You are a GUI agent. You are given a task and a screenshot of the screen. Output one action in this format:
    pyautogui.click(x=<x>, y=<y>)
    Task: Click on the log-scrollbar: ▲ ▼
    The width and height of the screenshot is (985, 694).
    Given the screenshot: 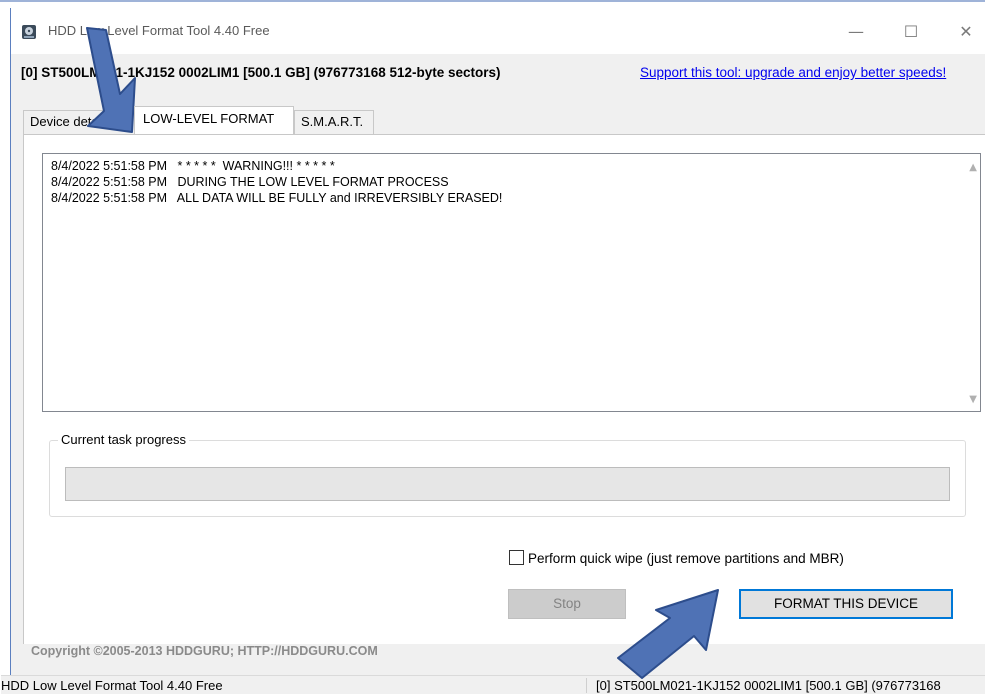 What is the action you would take?
    pyautogui.click(x=971, y=282)
    